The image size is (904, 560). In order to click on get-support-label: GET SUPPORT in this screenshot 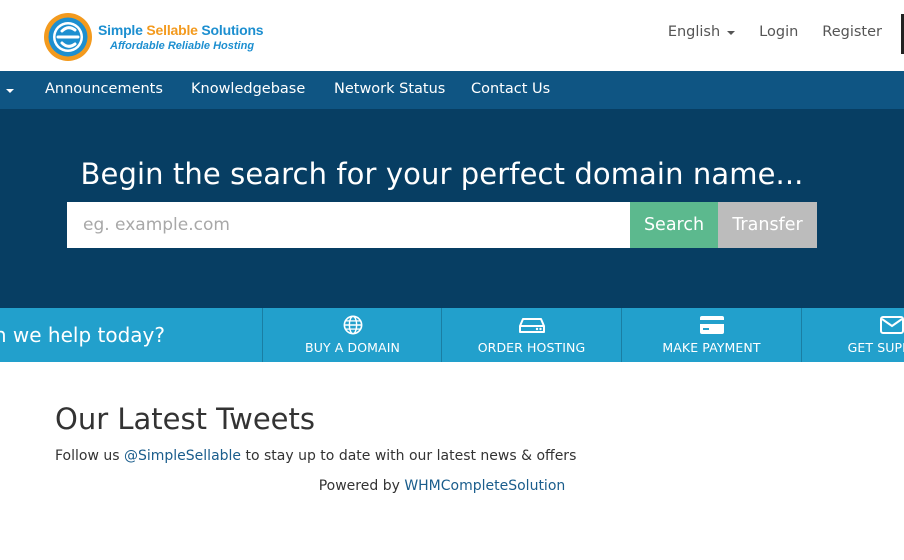, I will do `click(875, 347)`.